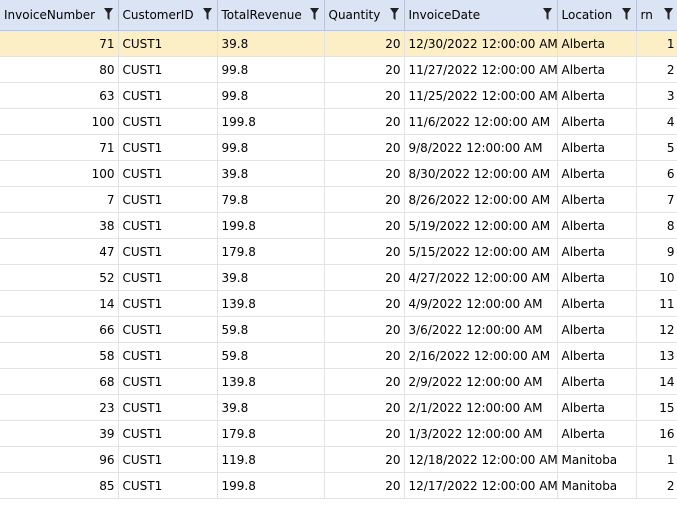  I want to click on column-header-customerid: CustomerID, so click(168, 15).